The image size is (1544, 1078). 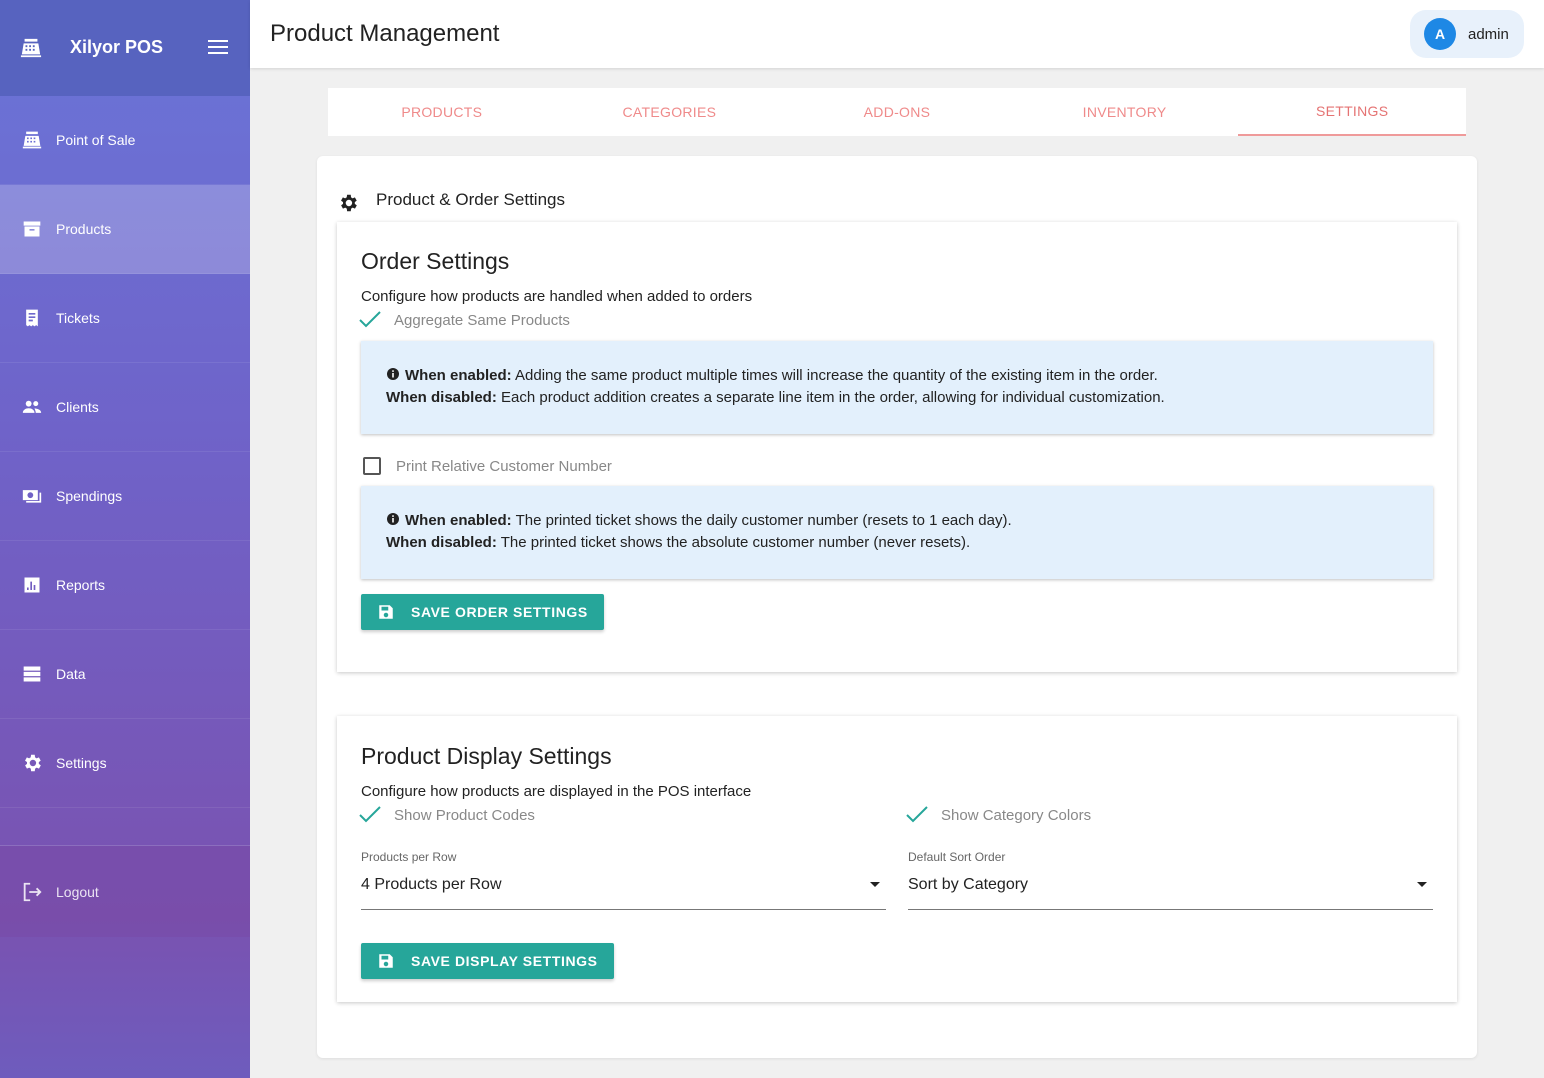 What do you see at coordinates (32, 229) in the screenshot?
I see `archive-box-icon` at bounding box center [32, 229].